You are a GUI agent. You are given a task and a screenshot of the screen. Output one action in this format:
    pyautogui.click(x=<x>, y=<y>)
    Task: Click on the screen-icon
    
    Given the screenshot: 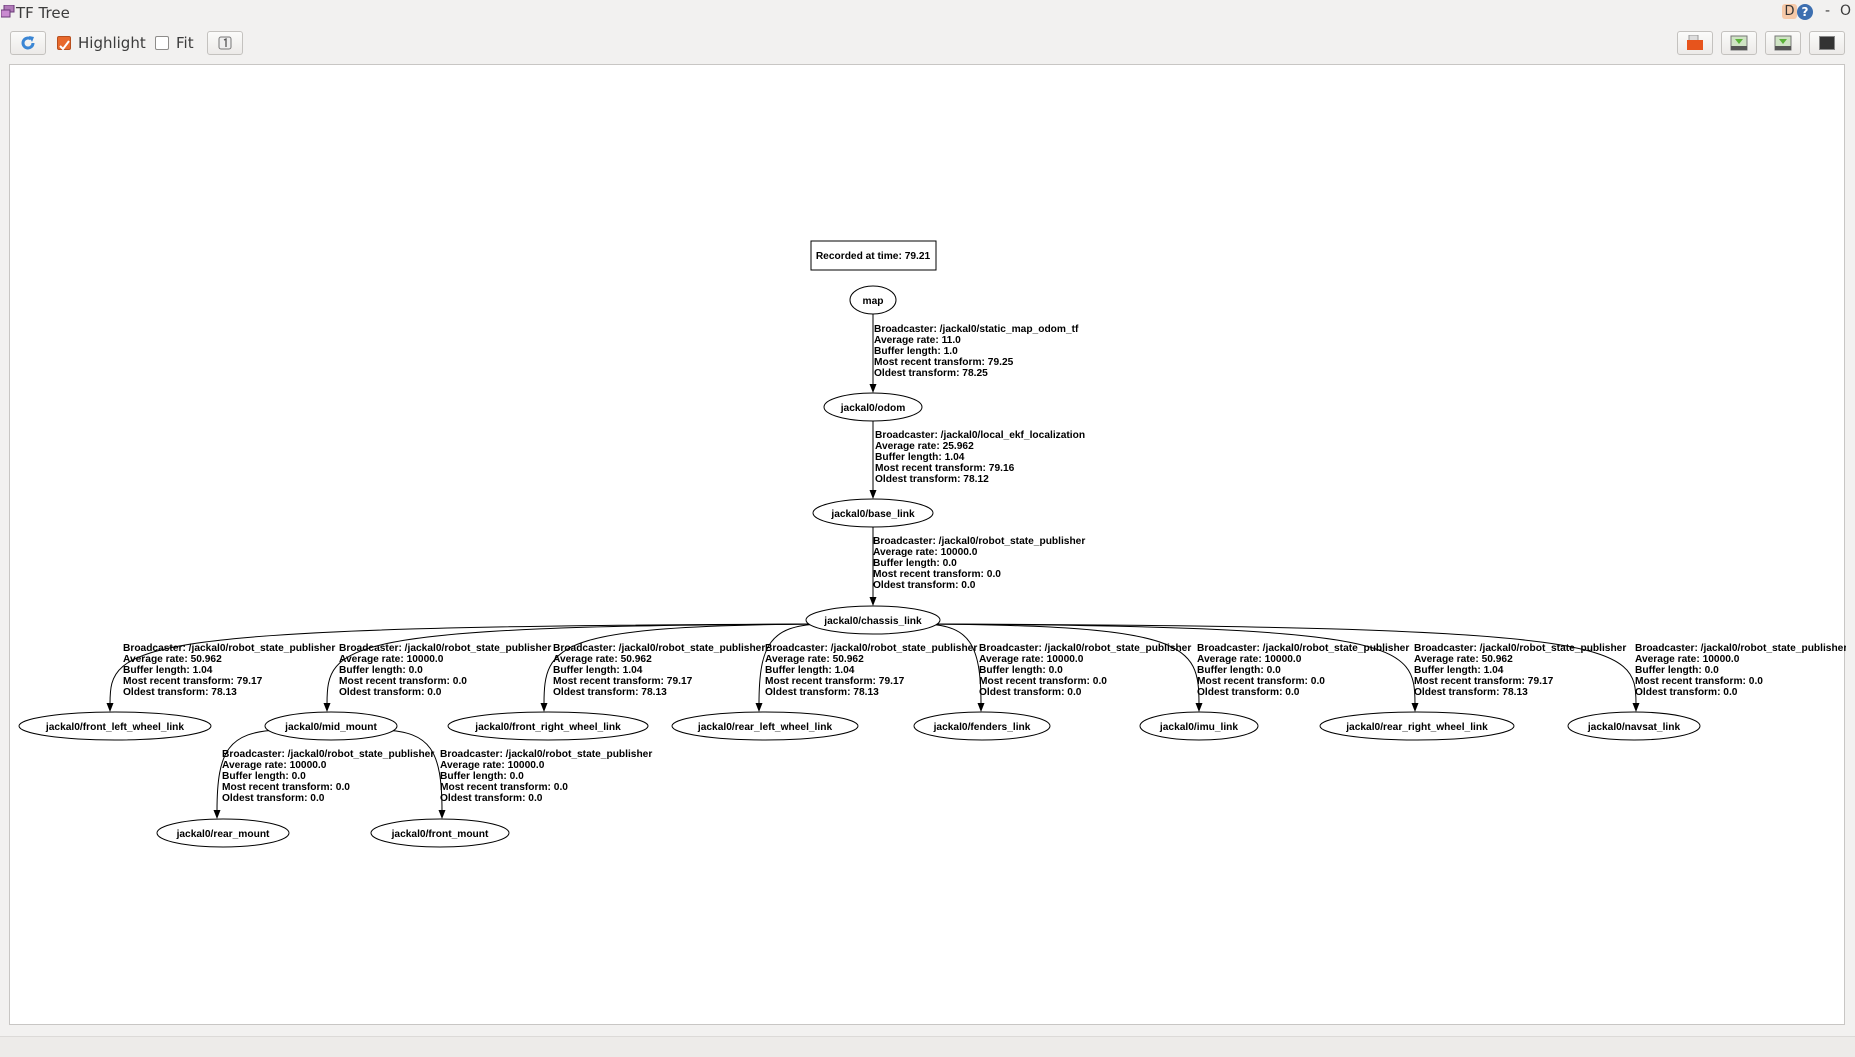 What is the action you would take?
    pyautogui.click(x=1827, y=43)
    